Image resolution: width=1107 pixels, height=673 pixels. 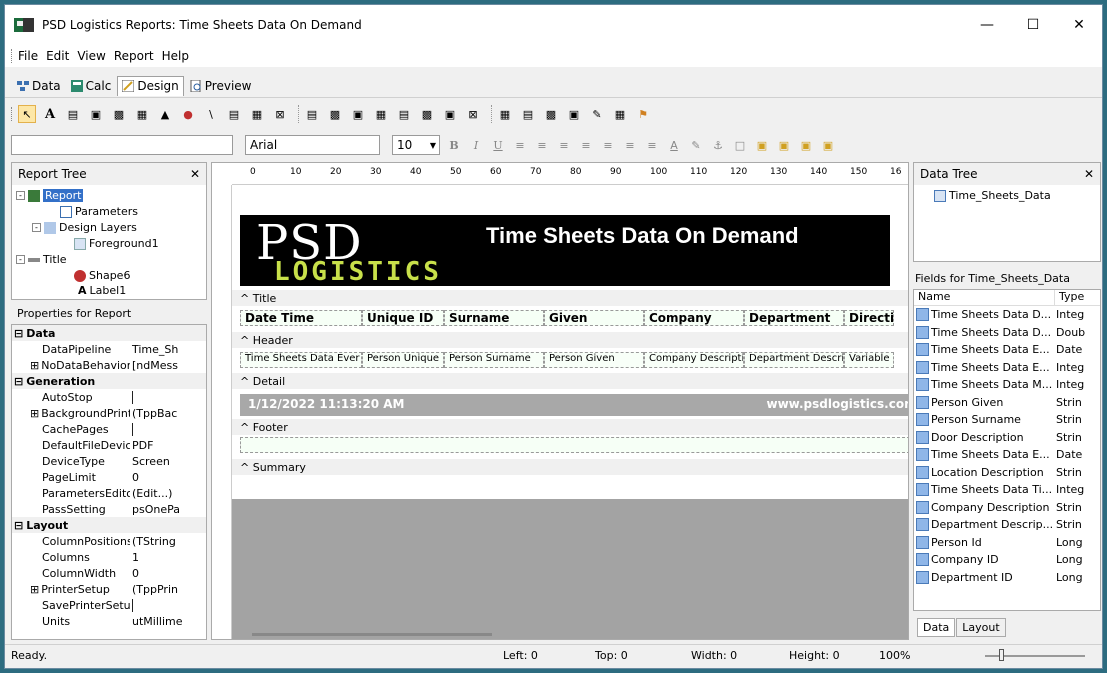 What do you see at coordinates (109, 413) in the screenshot?
I see `property-row: ⊞BackgroundPrintSe(TppBac` at bounding box center [109, 413].